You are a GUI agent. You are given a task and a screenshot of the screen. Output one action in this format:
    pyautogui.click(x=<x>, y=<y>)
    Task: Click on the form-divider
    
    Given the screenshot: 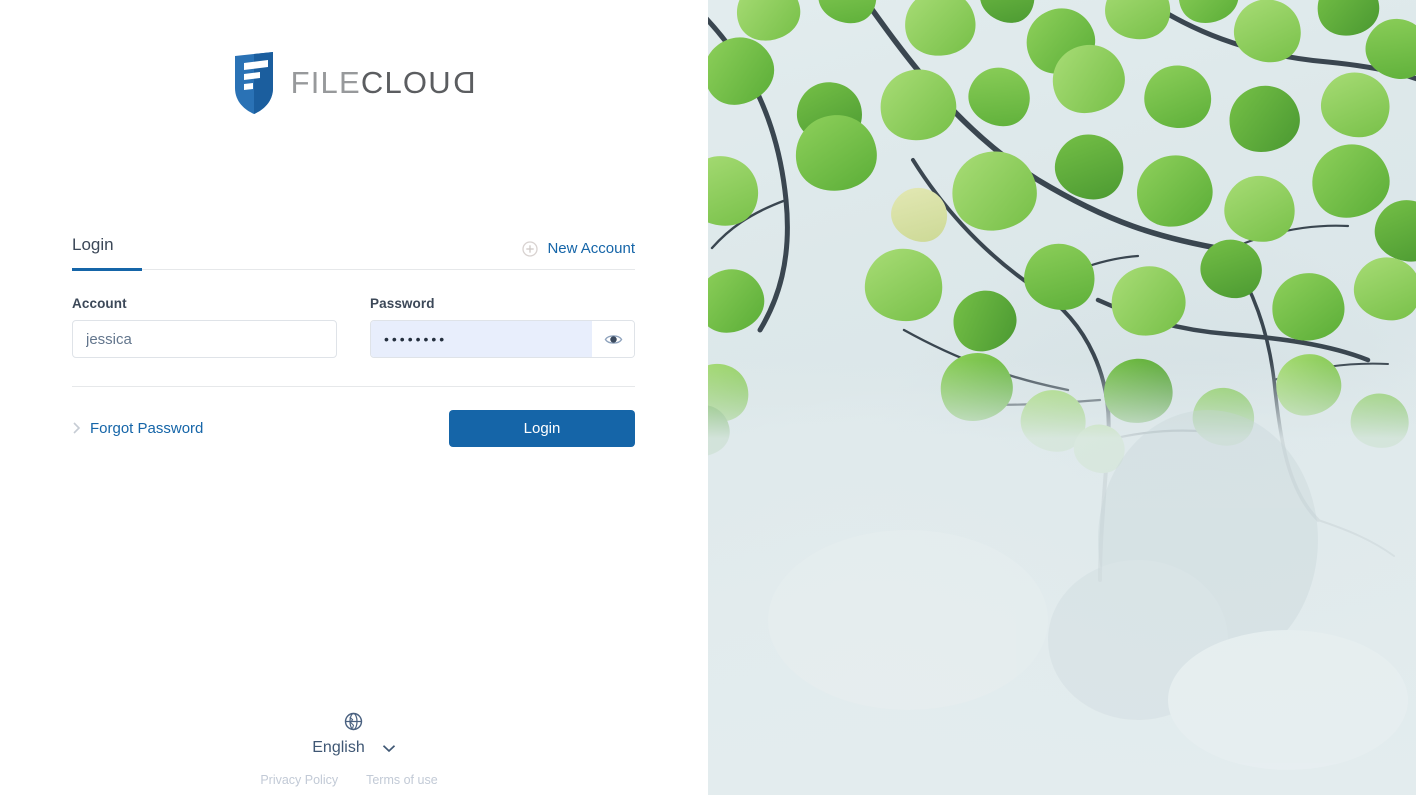 What is the action you would take?
    pyautogui.click(x=353, y=386)
    